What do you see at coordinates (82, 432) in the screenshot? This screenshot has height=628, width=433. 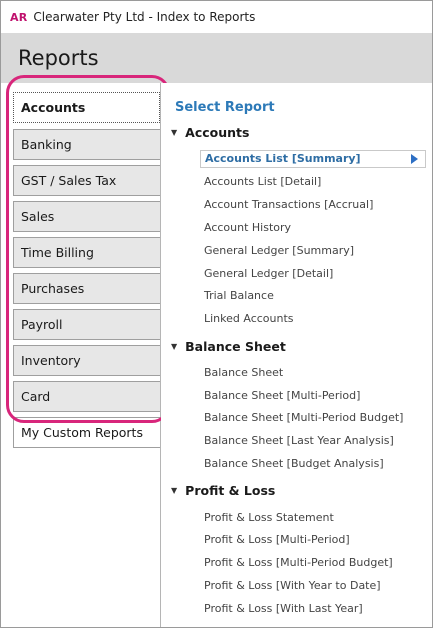 I see `tab-label: My Custom Reports` at bounding box center [82, 432].